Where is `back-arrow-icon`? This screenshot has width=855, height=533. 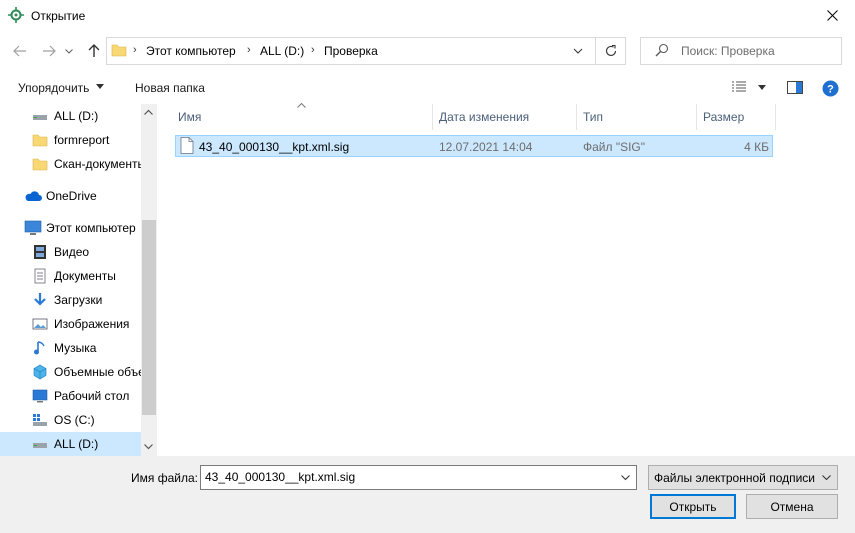 back-arrow-icon is located at coordinates (20, 51).